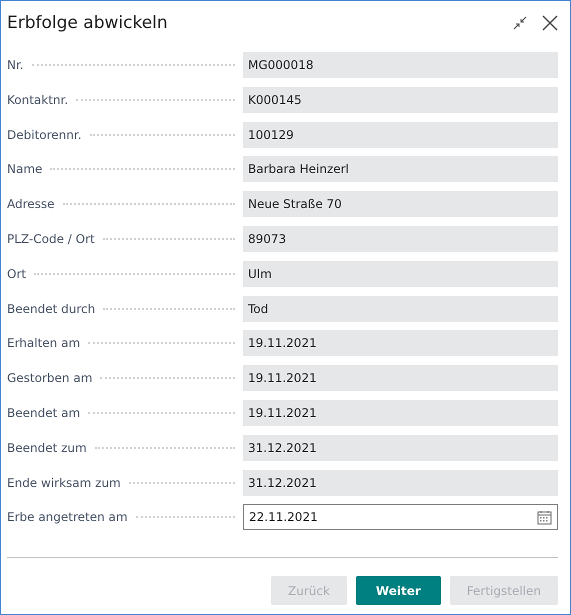 This screenshot has width=571, height=615. What do you see at coordinates (550, 23) in the screenshot?
I see `close-icon` at bounding box center [550, 23].